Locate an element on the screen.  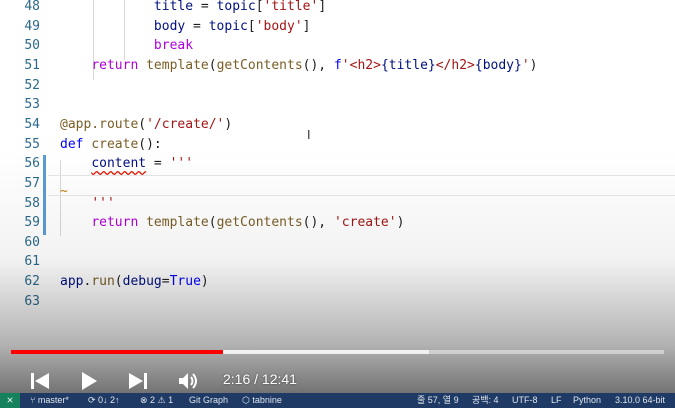
code-line: 60 is located at coordinates (337, 243).